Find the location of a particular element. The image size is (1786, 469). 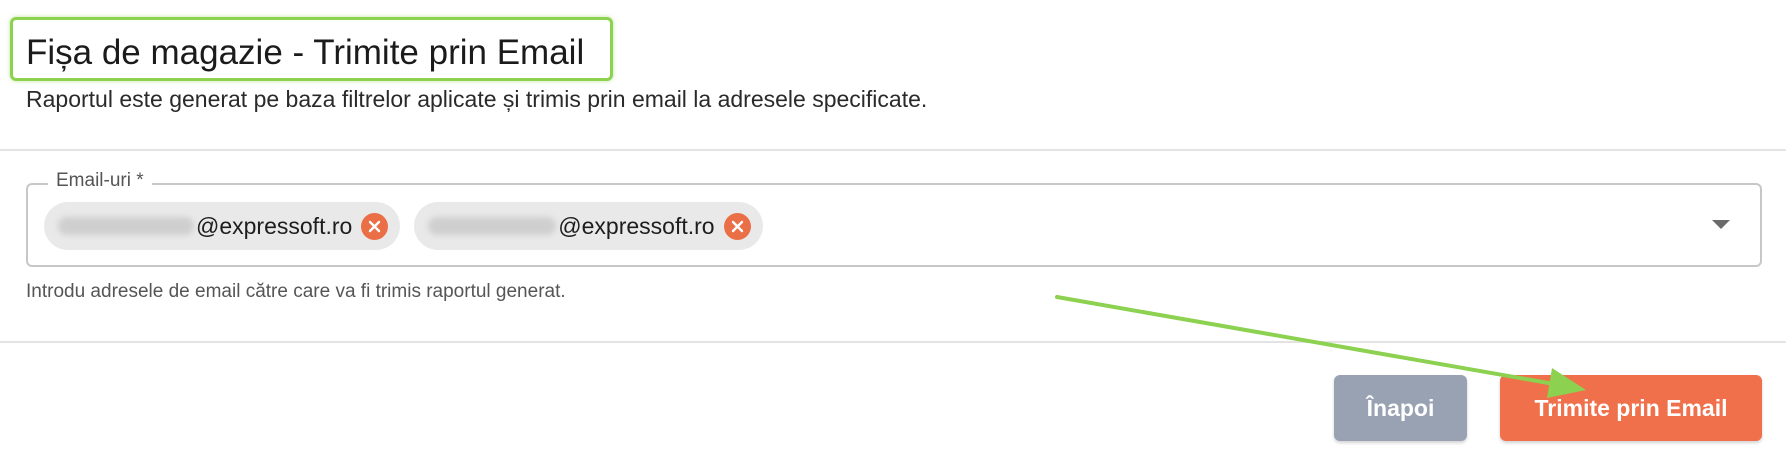

send-email-button: Trimite prin Email is located at coordinates (1631, 408).